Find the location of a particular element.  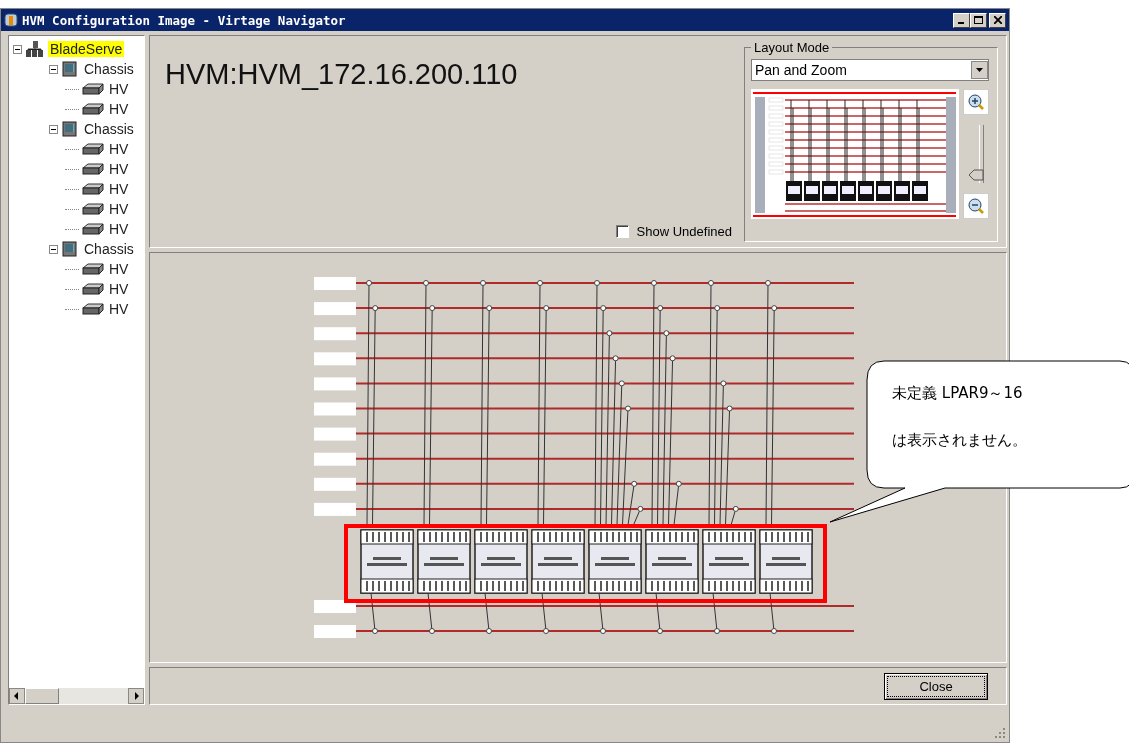

scroll-left-icon is located at coordinates (17, 696).